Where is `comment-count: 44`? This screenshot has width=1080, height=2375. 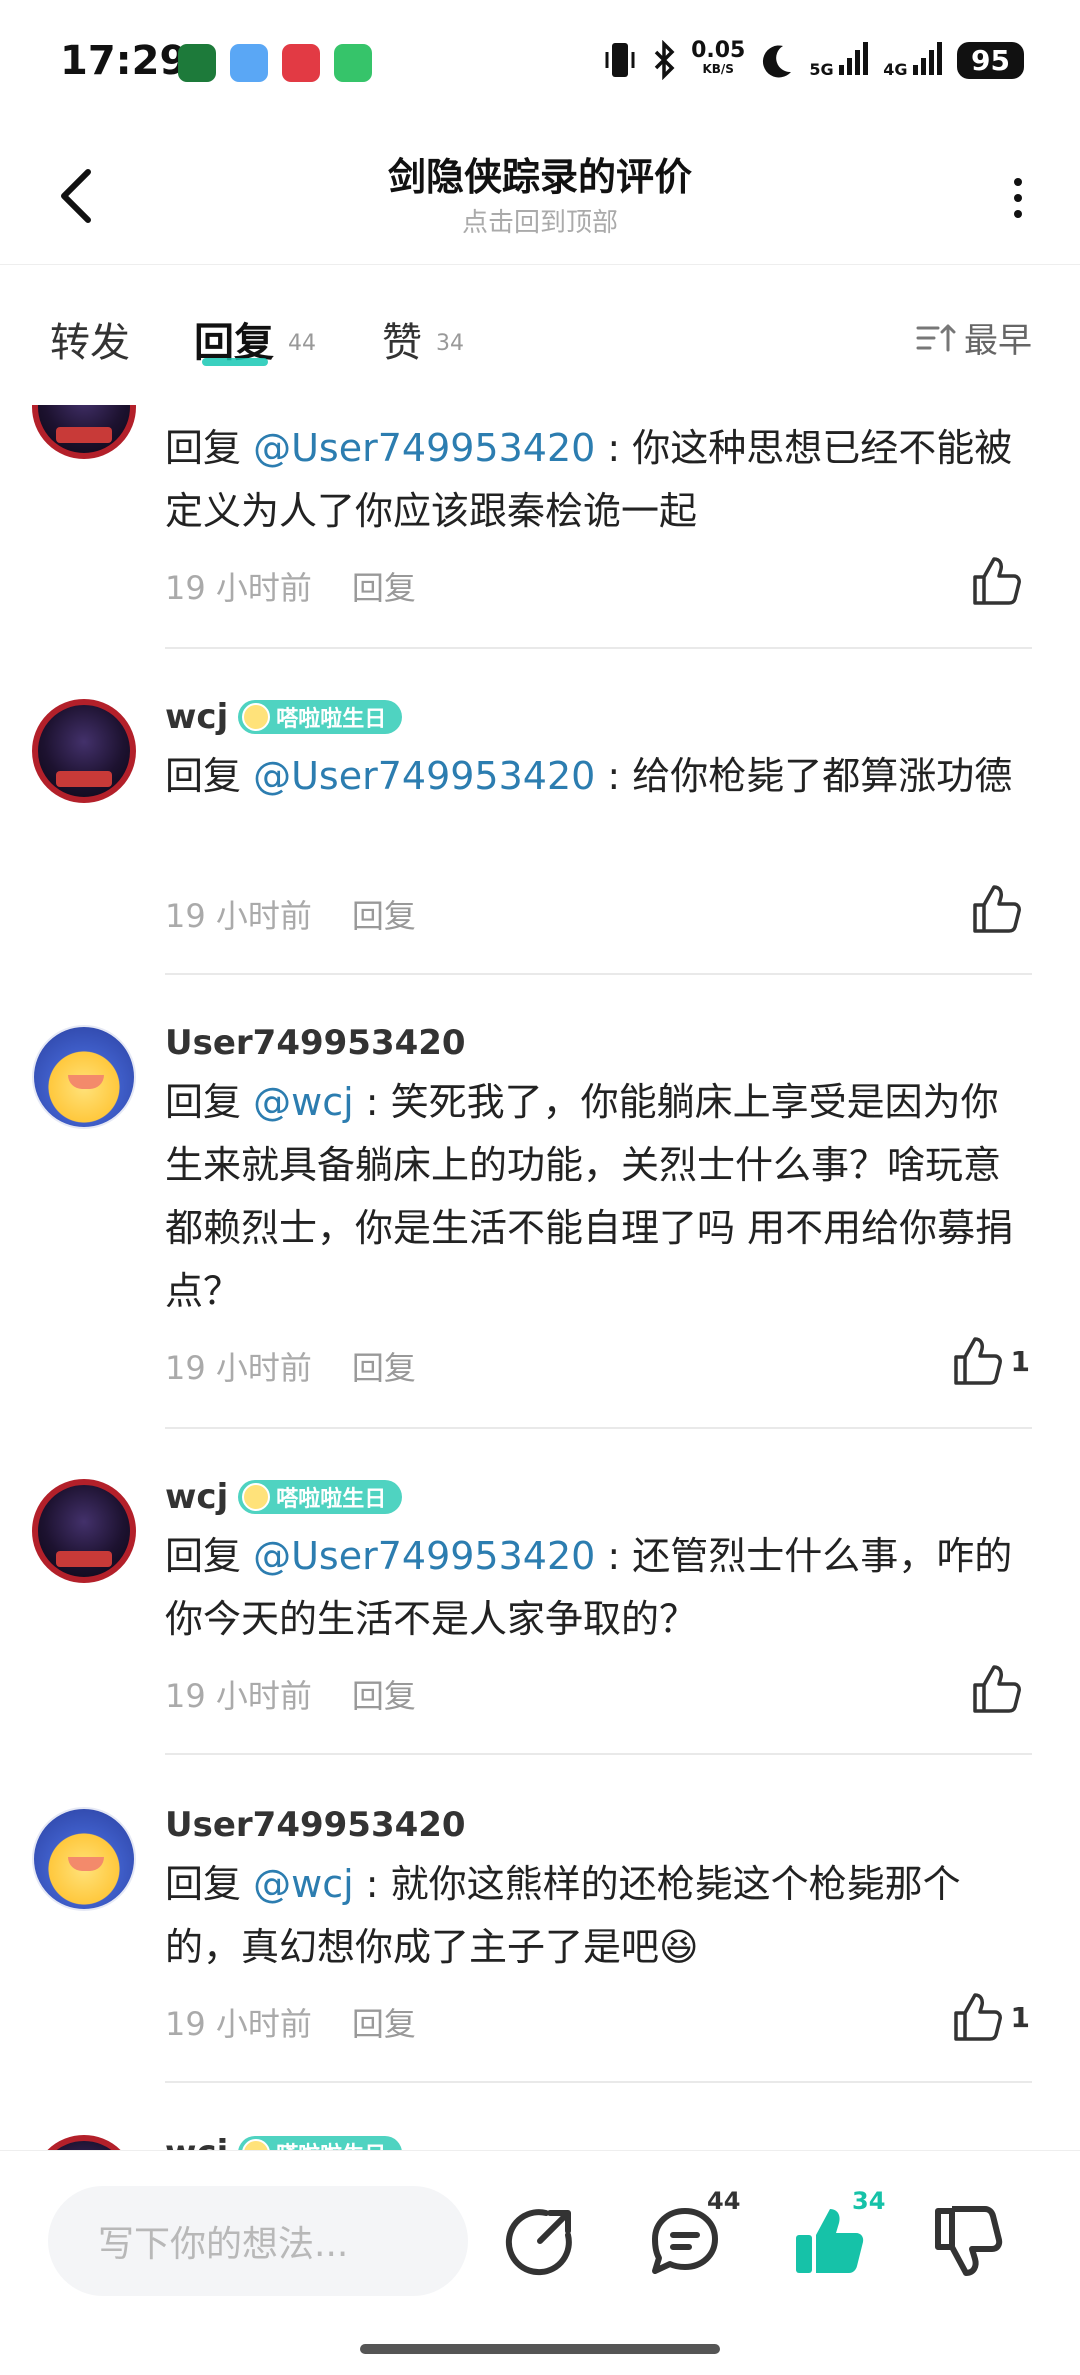
comment-count: 44 is located at coordinates (724, 2201).